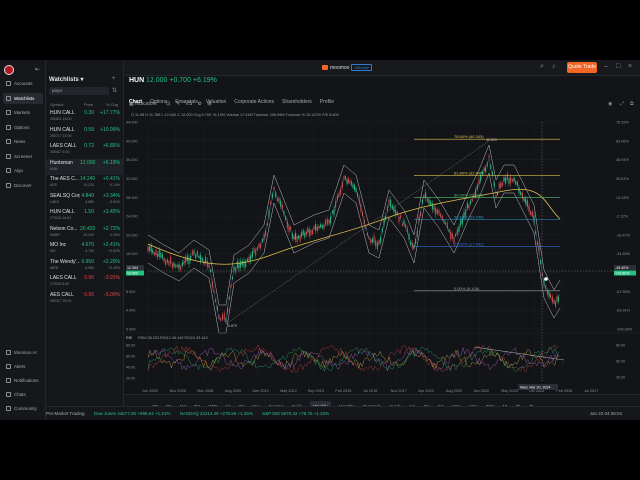 Image resolution: width=640 pixels, height=480 pixels. What do you see at coordinates (54, 168) in the screenshot?
I see `row-code: HUN` at bounding box center [54, 168].